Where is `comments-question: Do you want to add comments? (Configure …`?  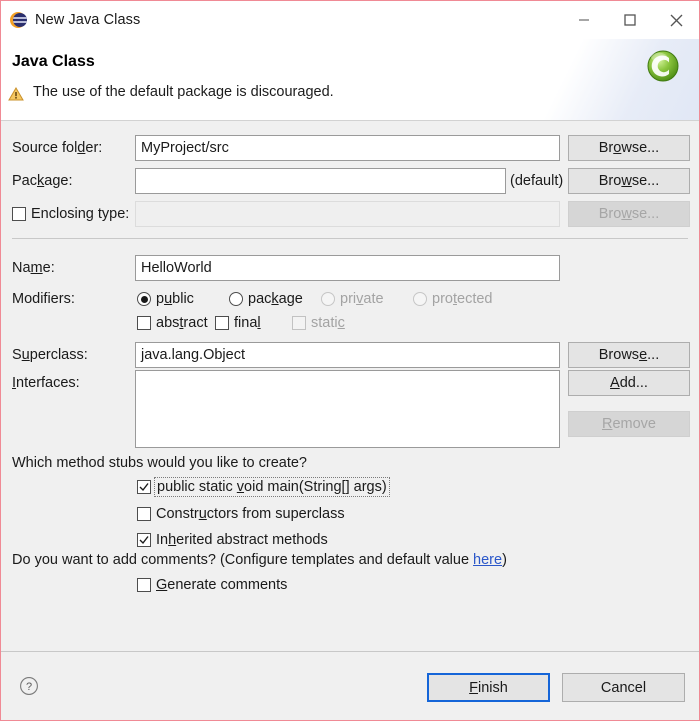 comments-question: Do you want to add comments? (Configure … is located at coordinates (259, 560).